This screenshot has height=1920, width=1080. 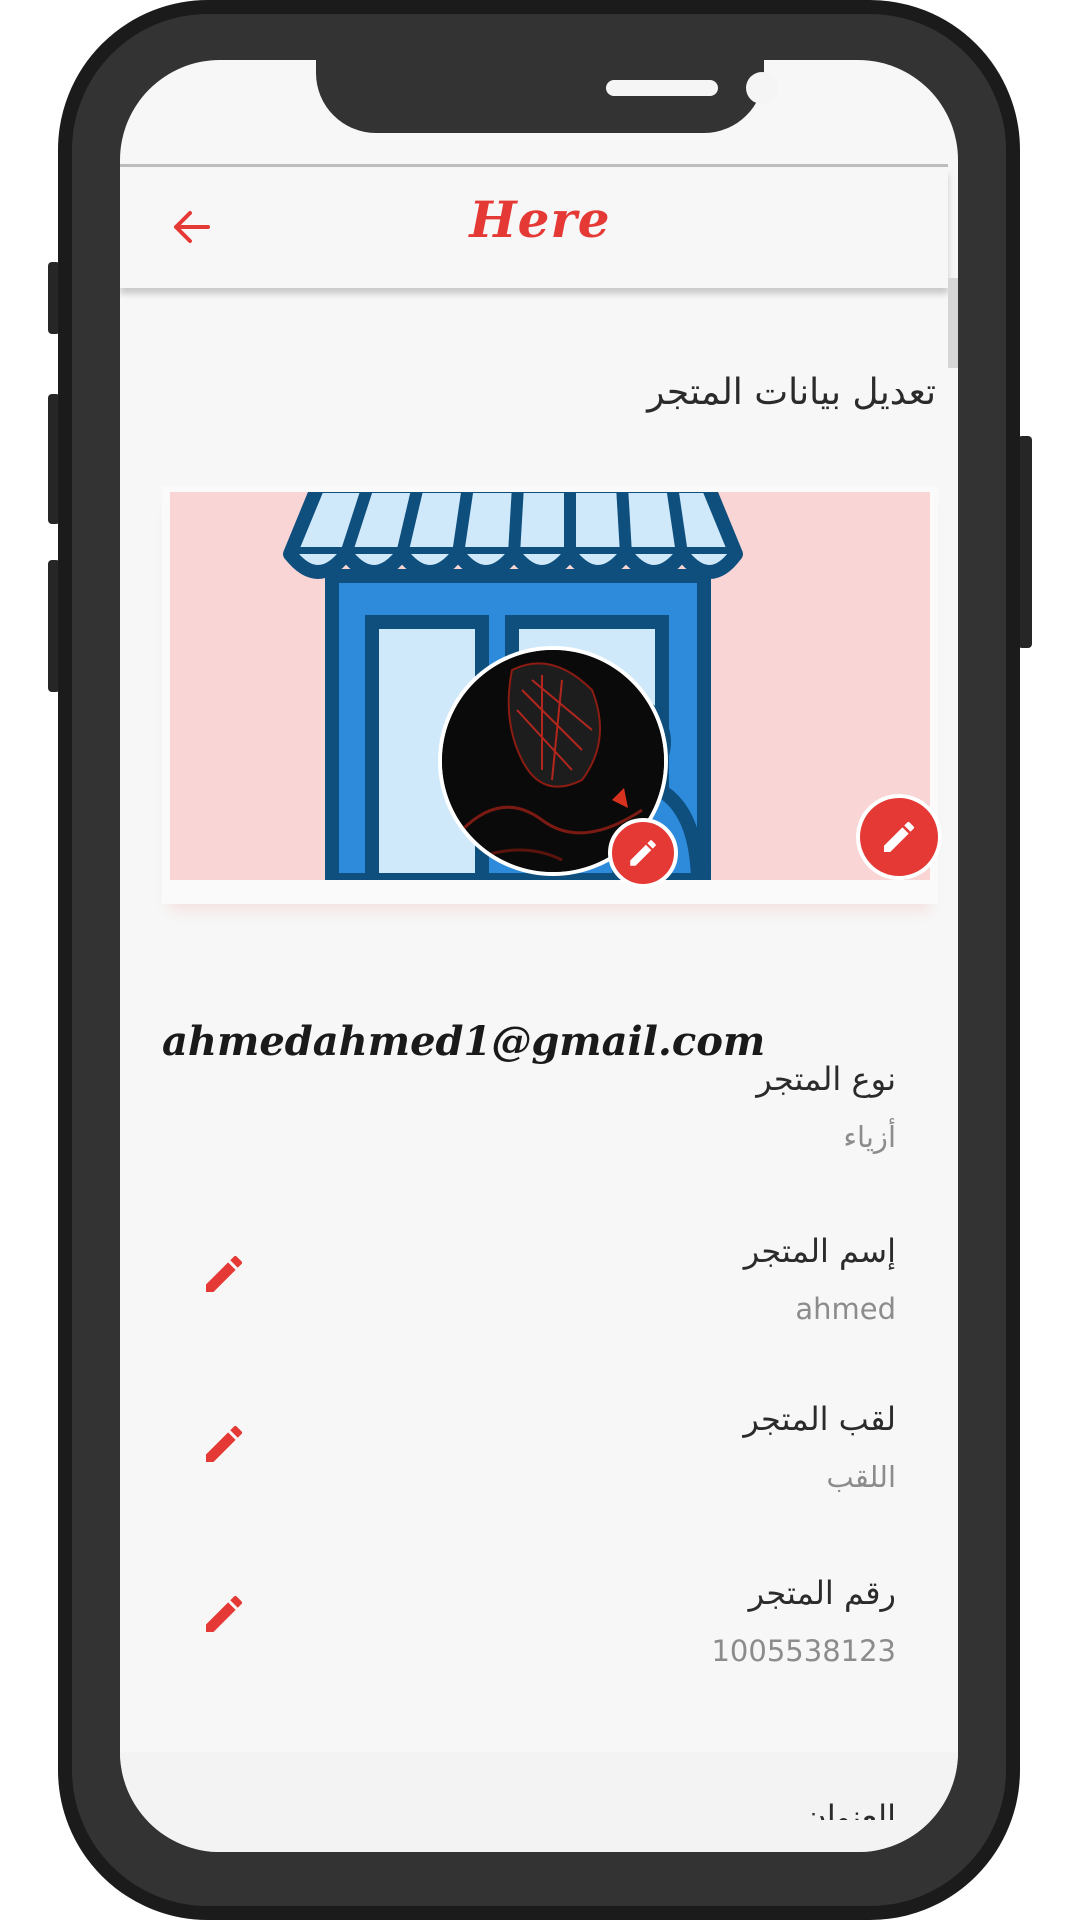 What do you see at coordinates (826, 1079) in the screenshot?
I see `field-label: نوع المتجر` at bounding box center [826, 1079].